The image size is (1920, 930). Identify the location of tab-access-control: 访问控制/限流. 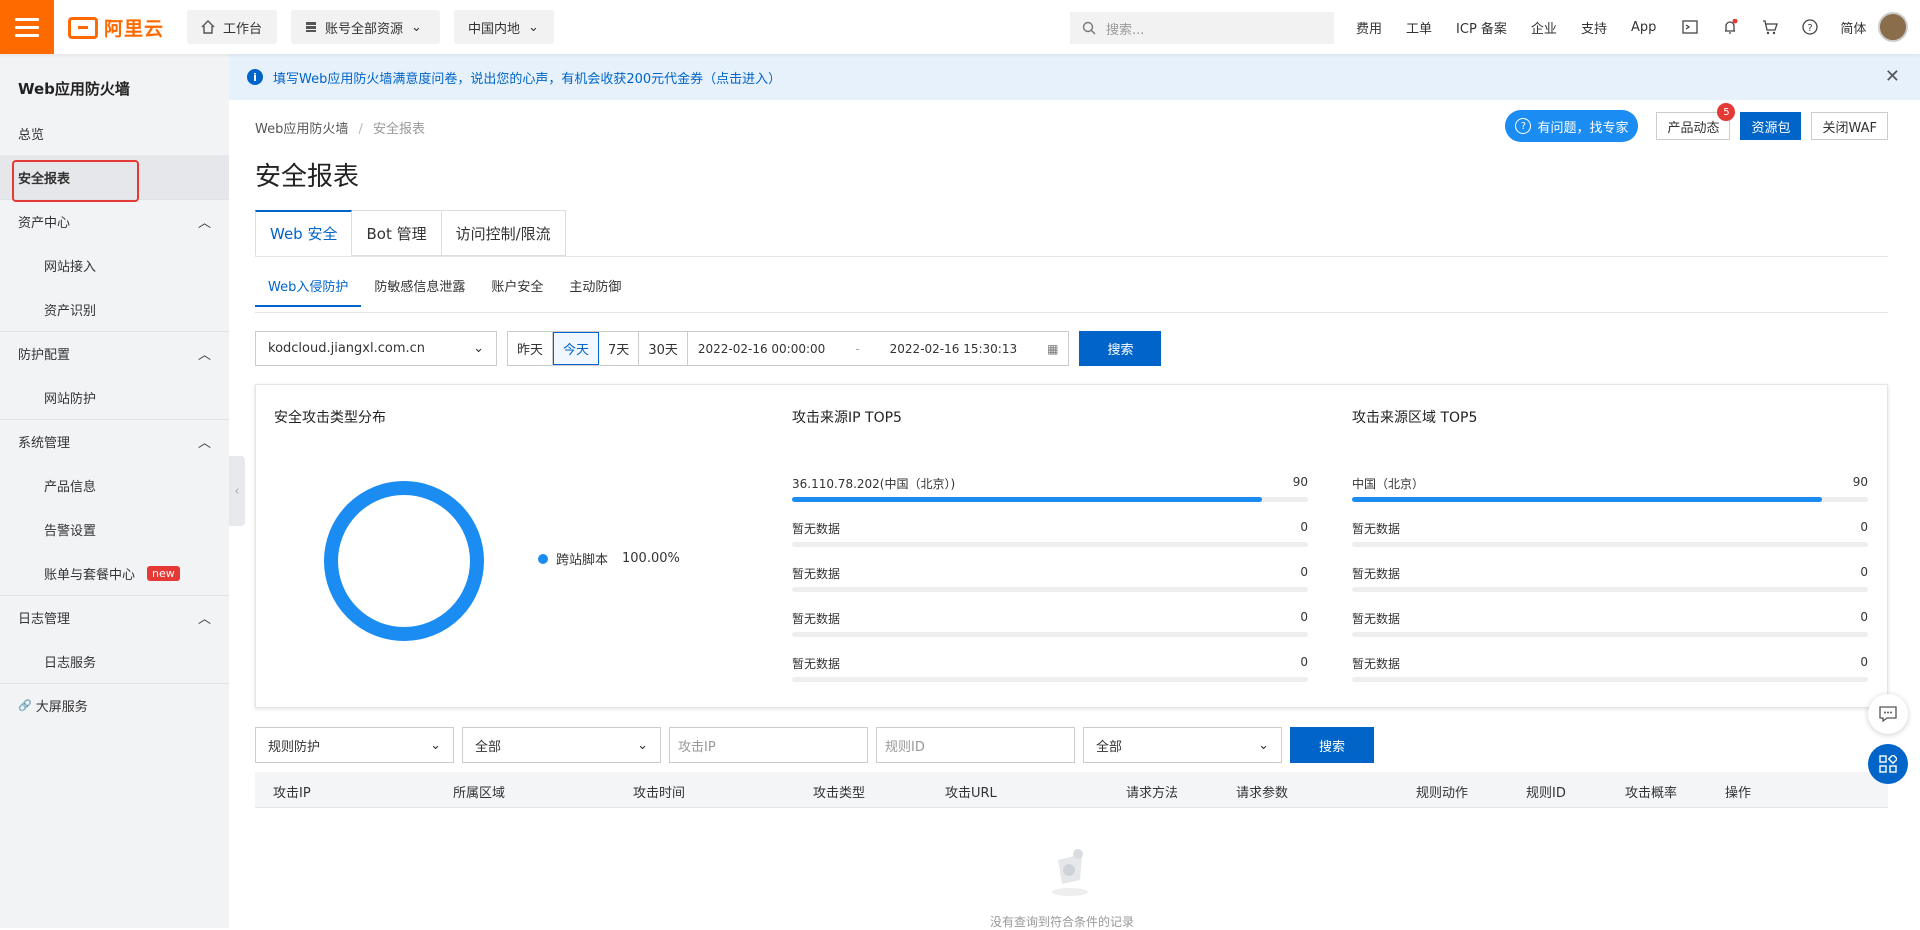
(503, 233).